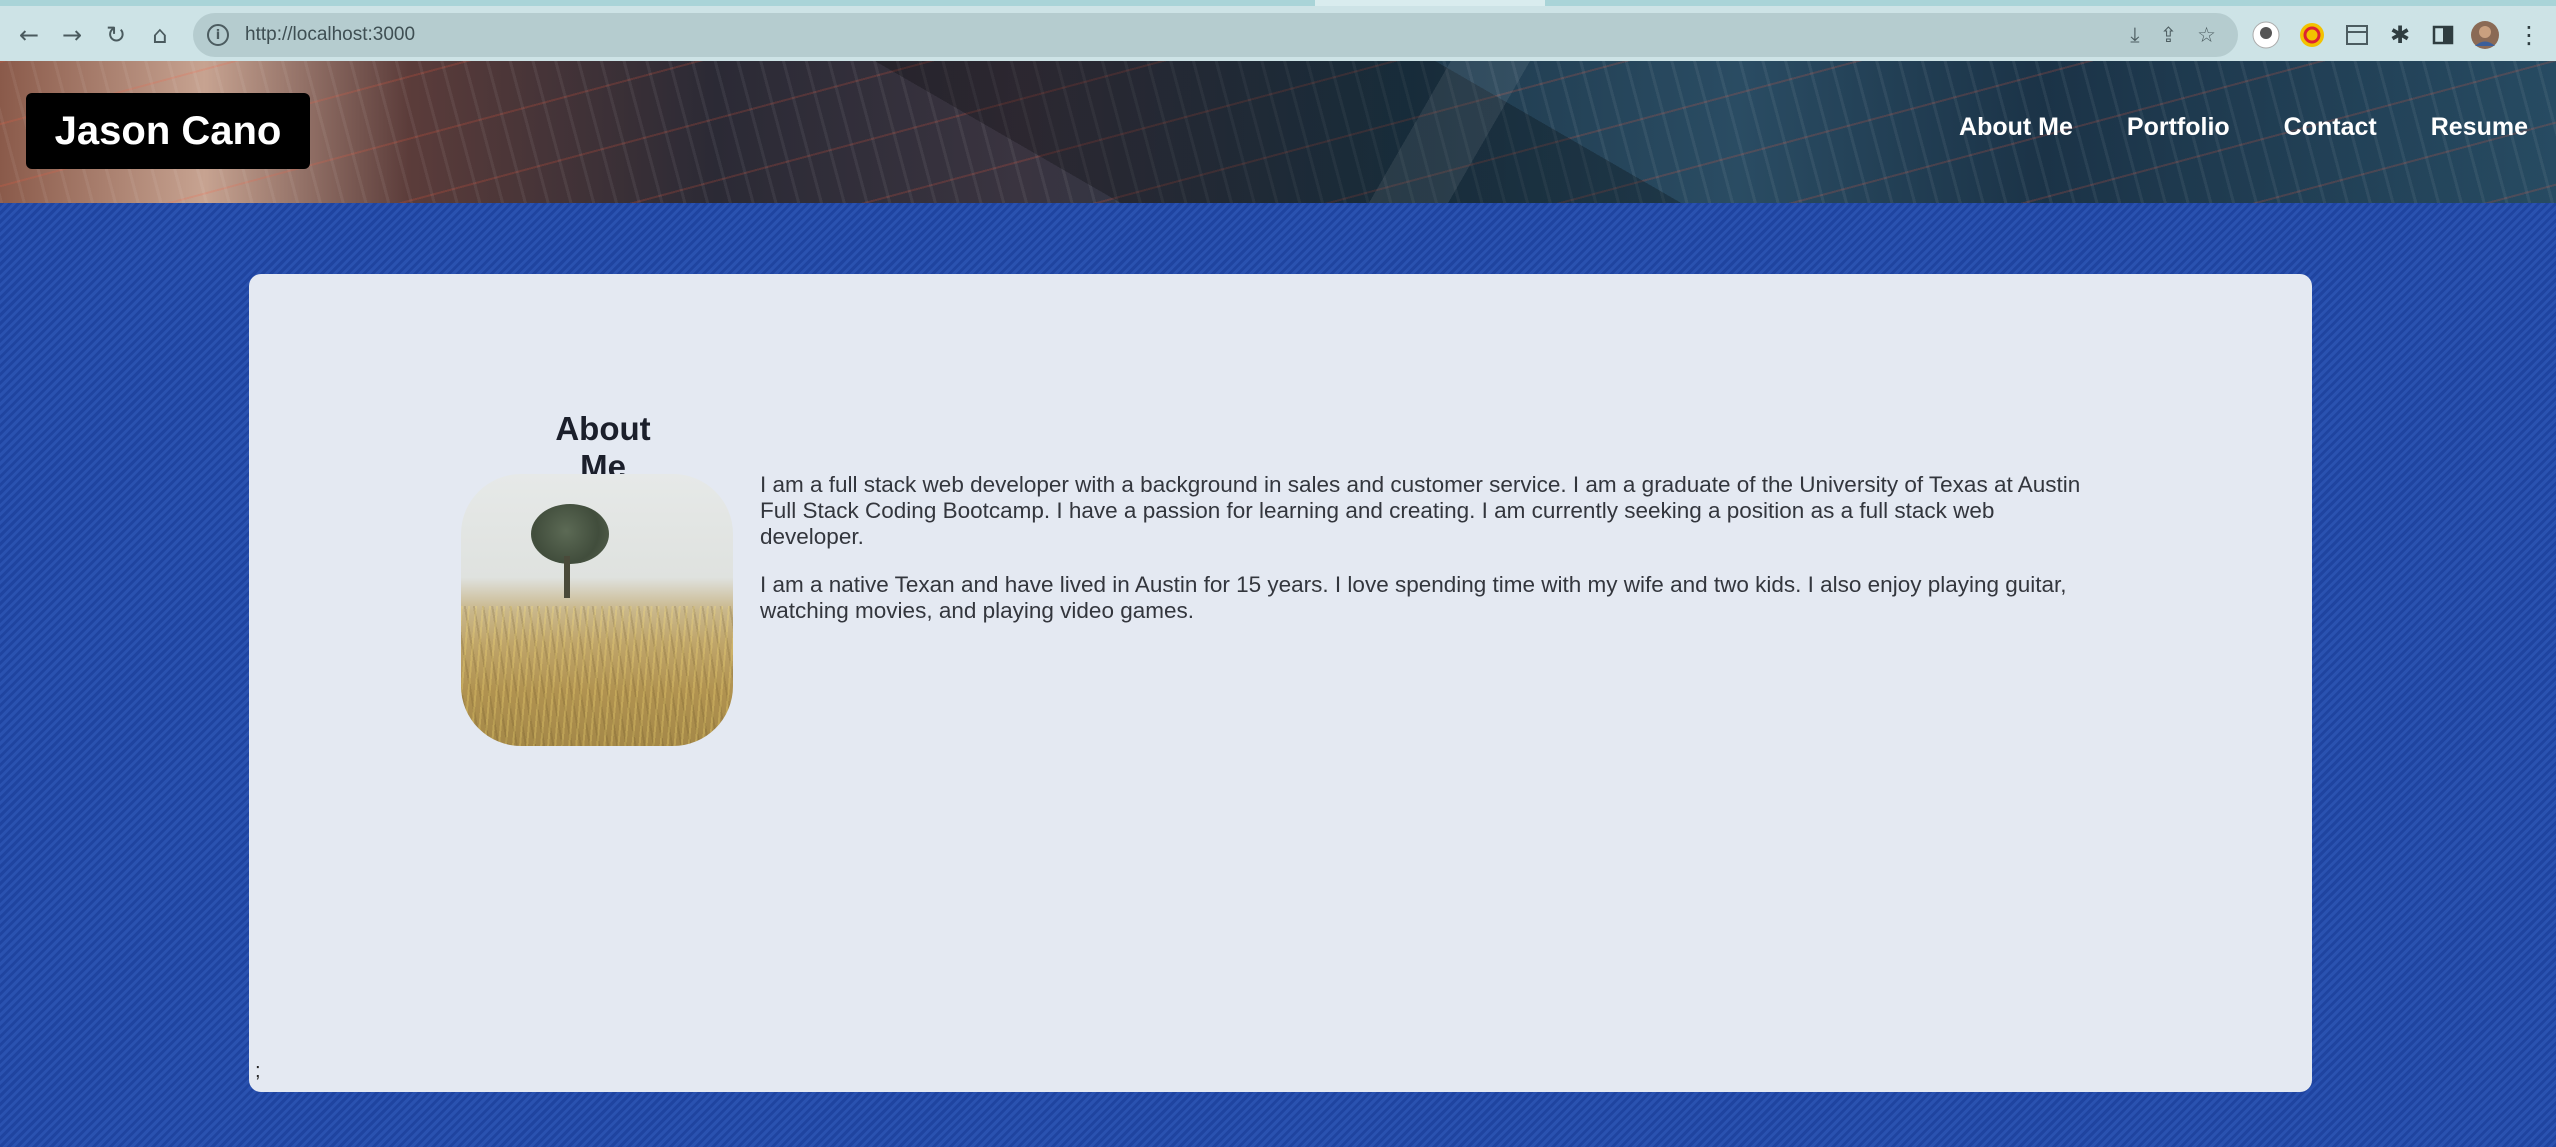  What do you see at coordinates (1430, 3) in the screenshot?
I see `loading-indicator` at bounding box center [1430, 3].